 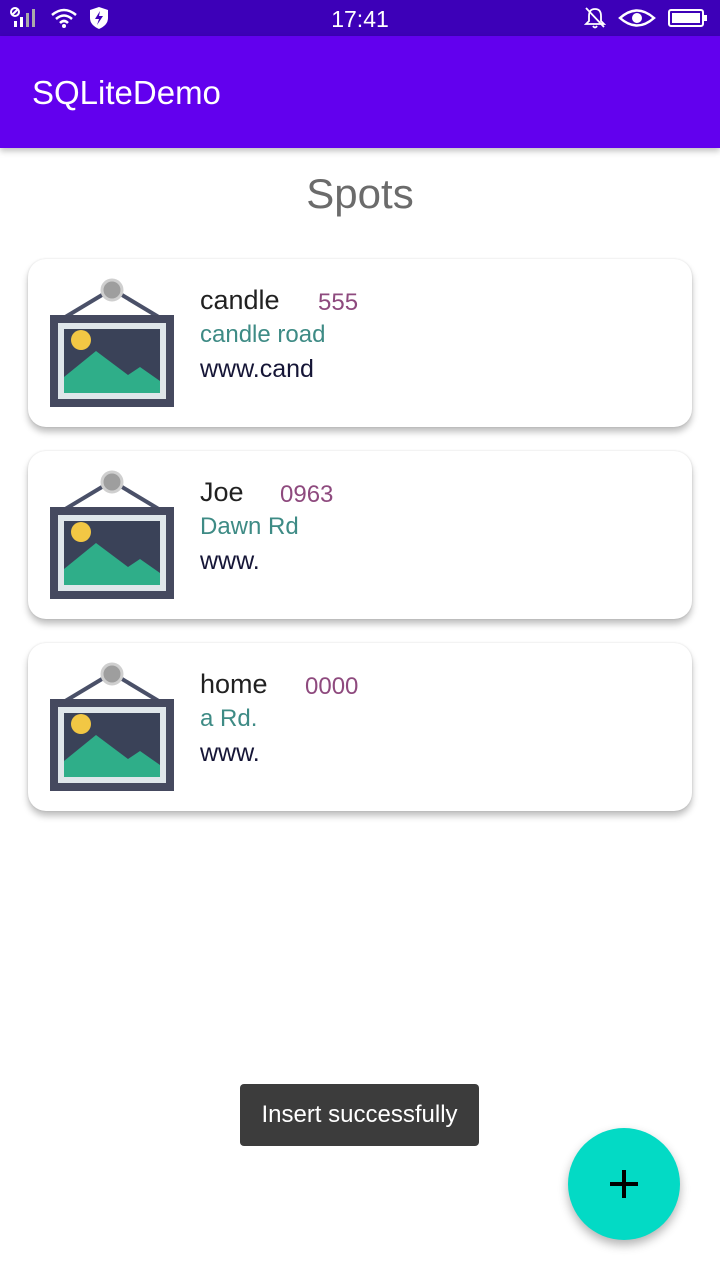 I want to click on eye-icon, so click(x=637, y=18).